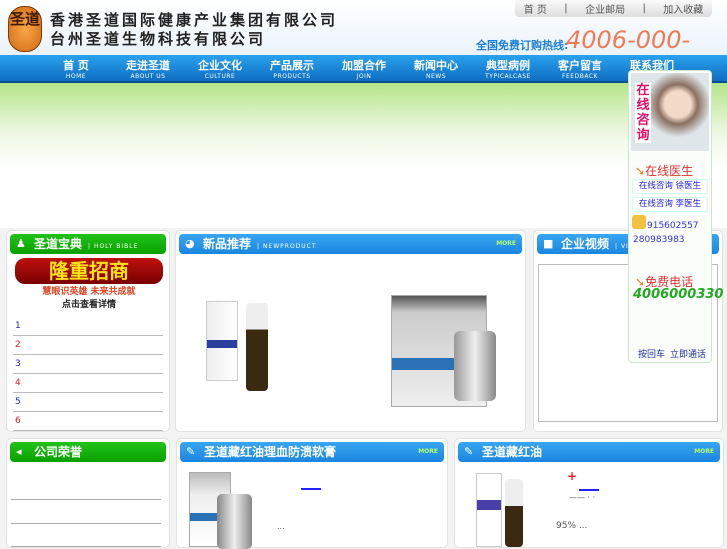  Describe the element at coordinates (489, 510) in the screenshot. I see `oil-box-image` at that location.